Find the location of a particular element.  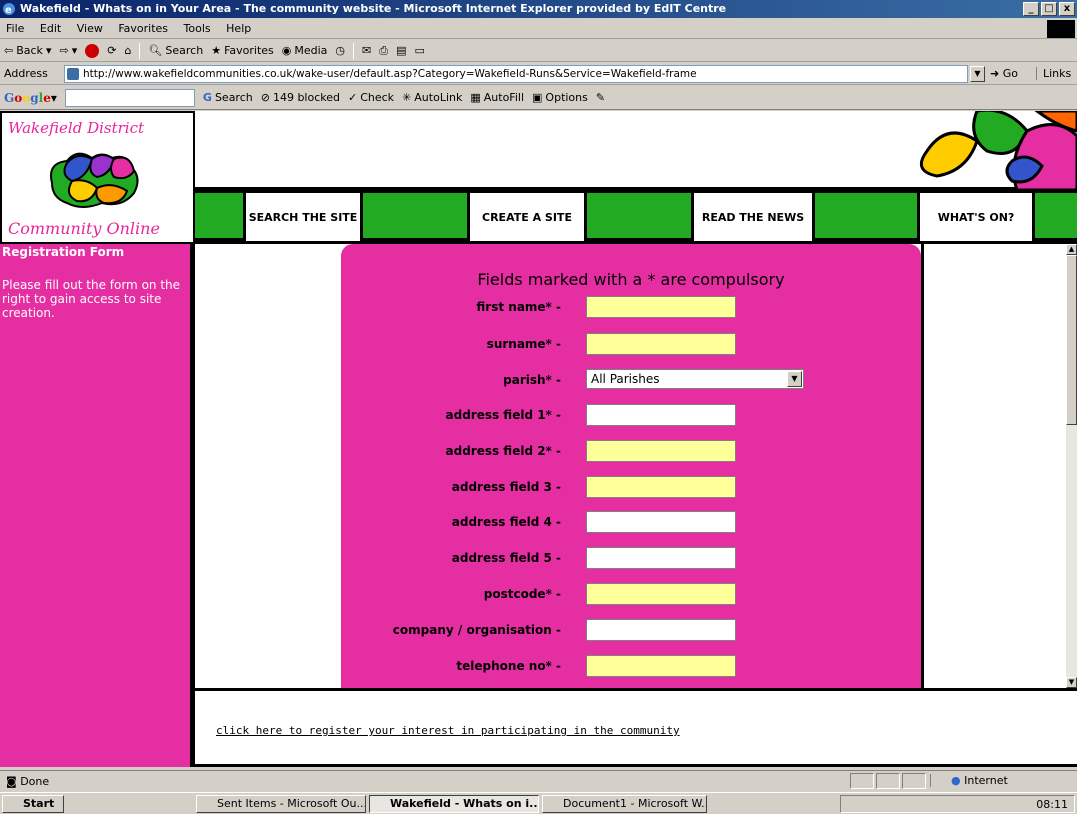

autolink-button: ✳ AutoLink is located at coordinates (432, 97).